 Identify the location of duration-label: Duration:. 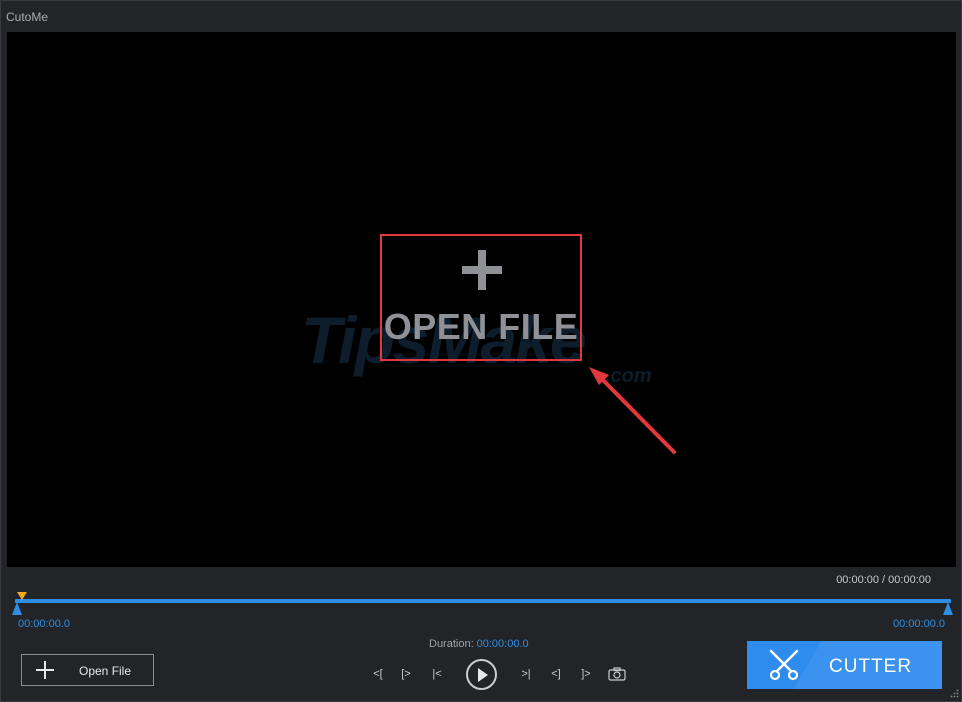
(451, 644).